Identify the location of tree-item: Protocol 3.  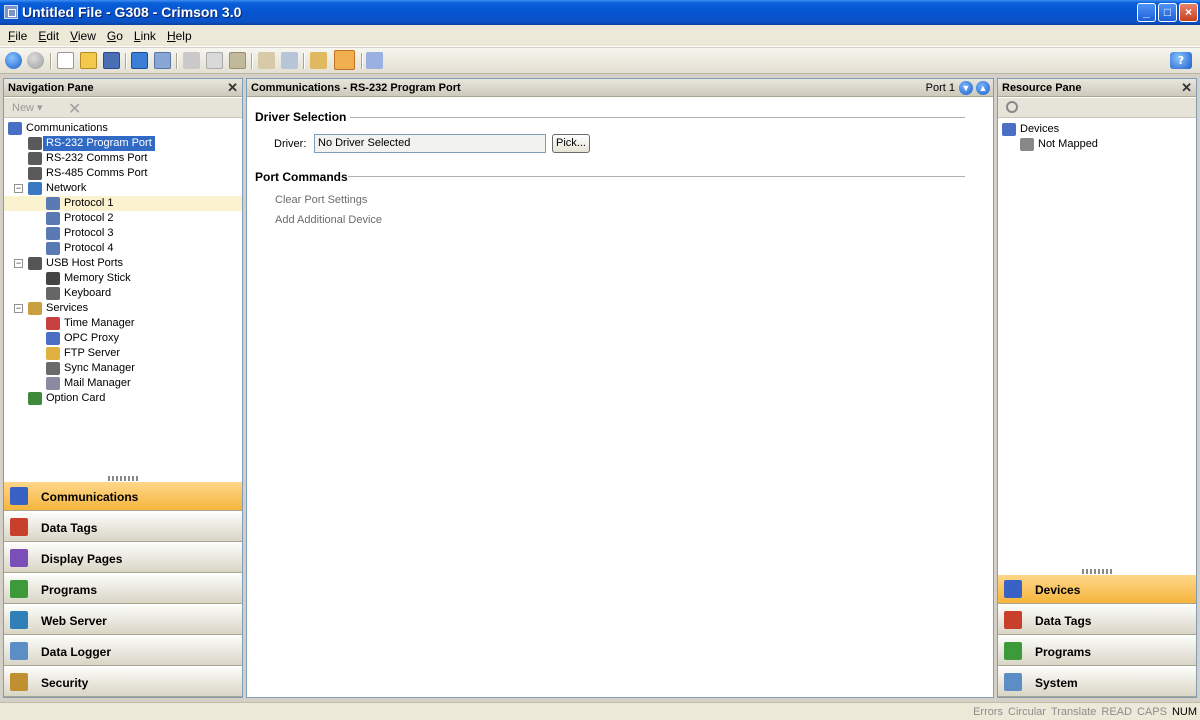
(123, 233).